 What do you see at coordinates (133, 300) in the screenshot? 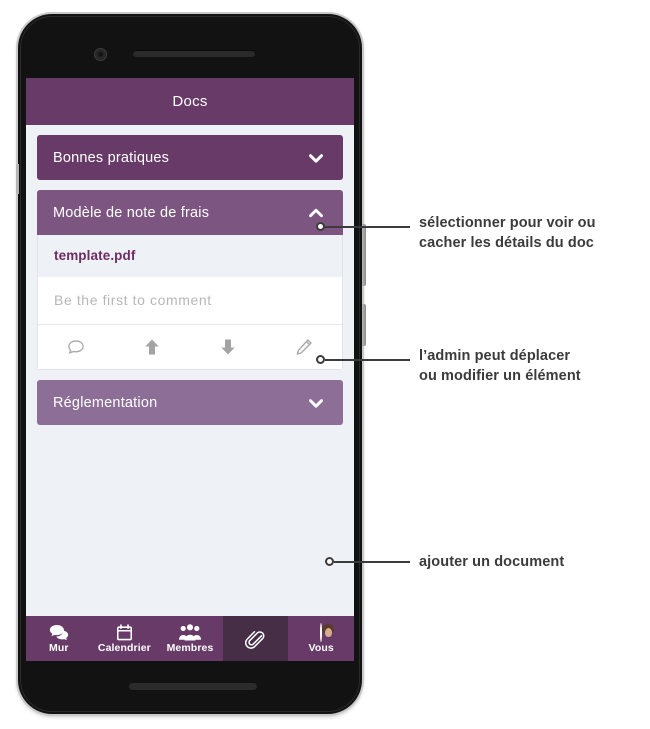
I see `comment-placeholder: Be the first to comment` at bounding box center [133, 300].